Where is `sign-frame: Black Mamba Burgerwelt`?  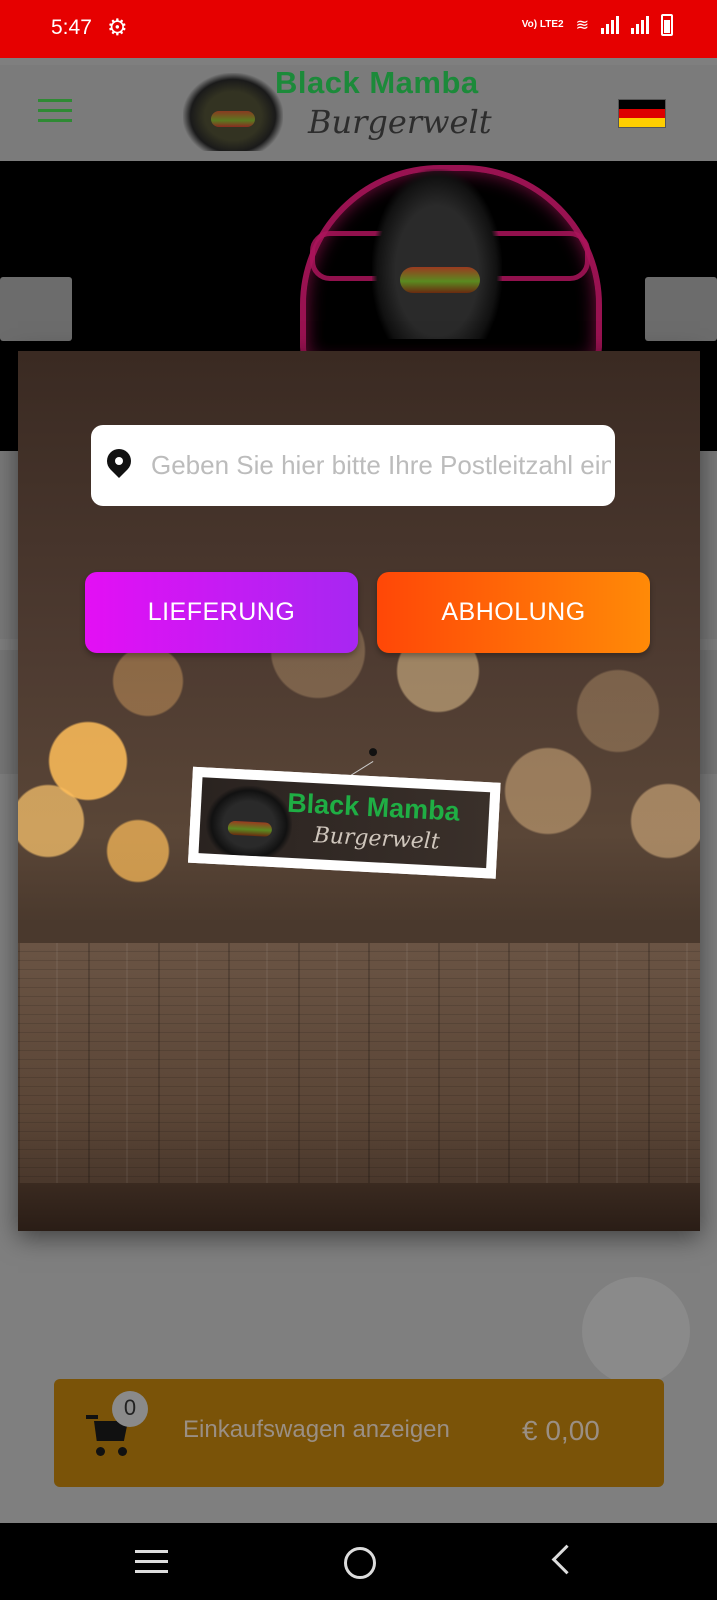
sign-frame: Black Mamba Burgerwelt is located at coordinates (344, 822).